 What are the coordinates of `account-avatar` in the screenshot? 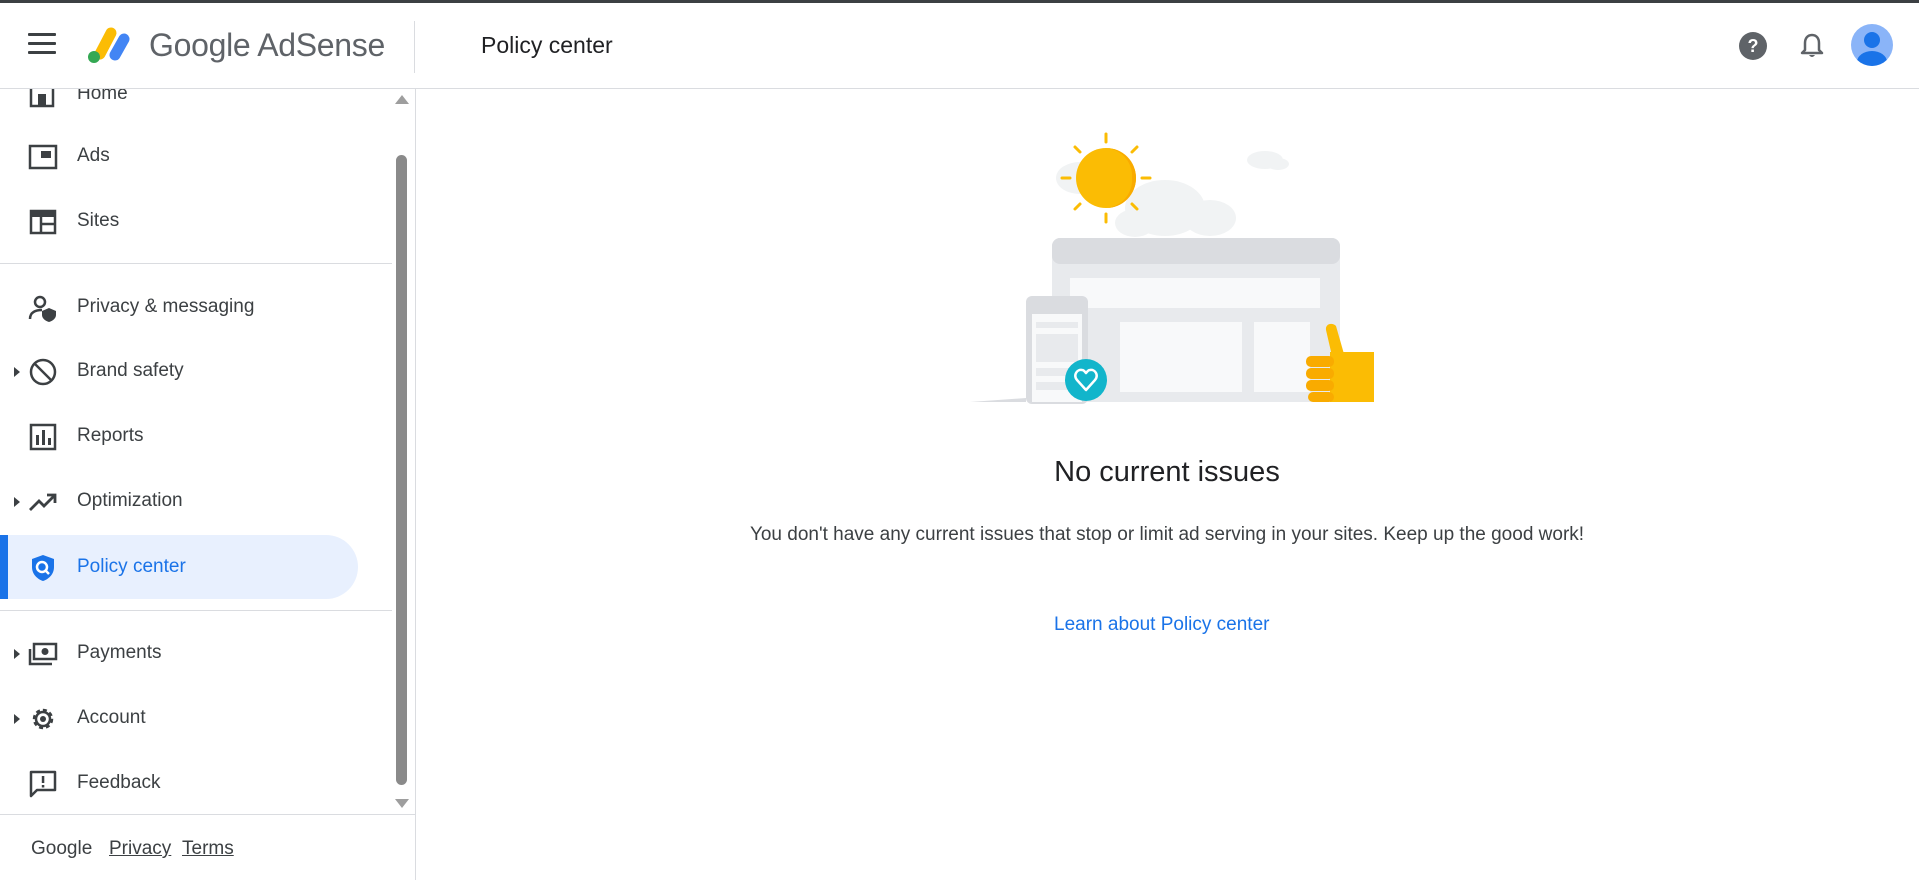 It's located at (1872, 45).